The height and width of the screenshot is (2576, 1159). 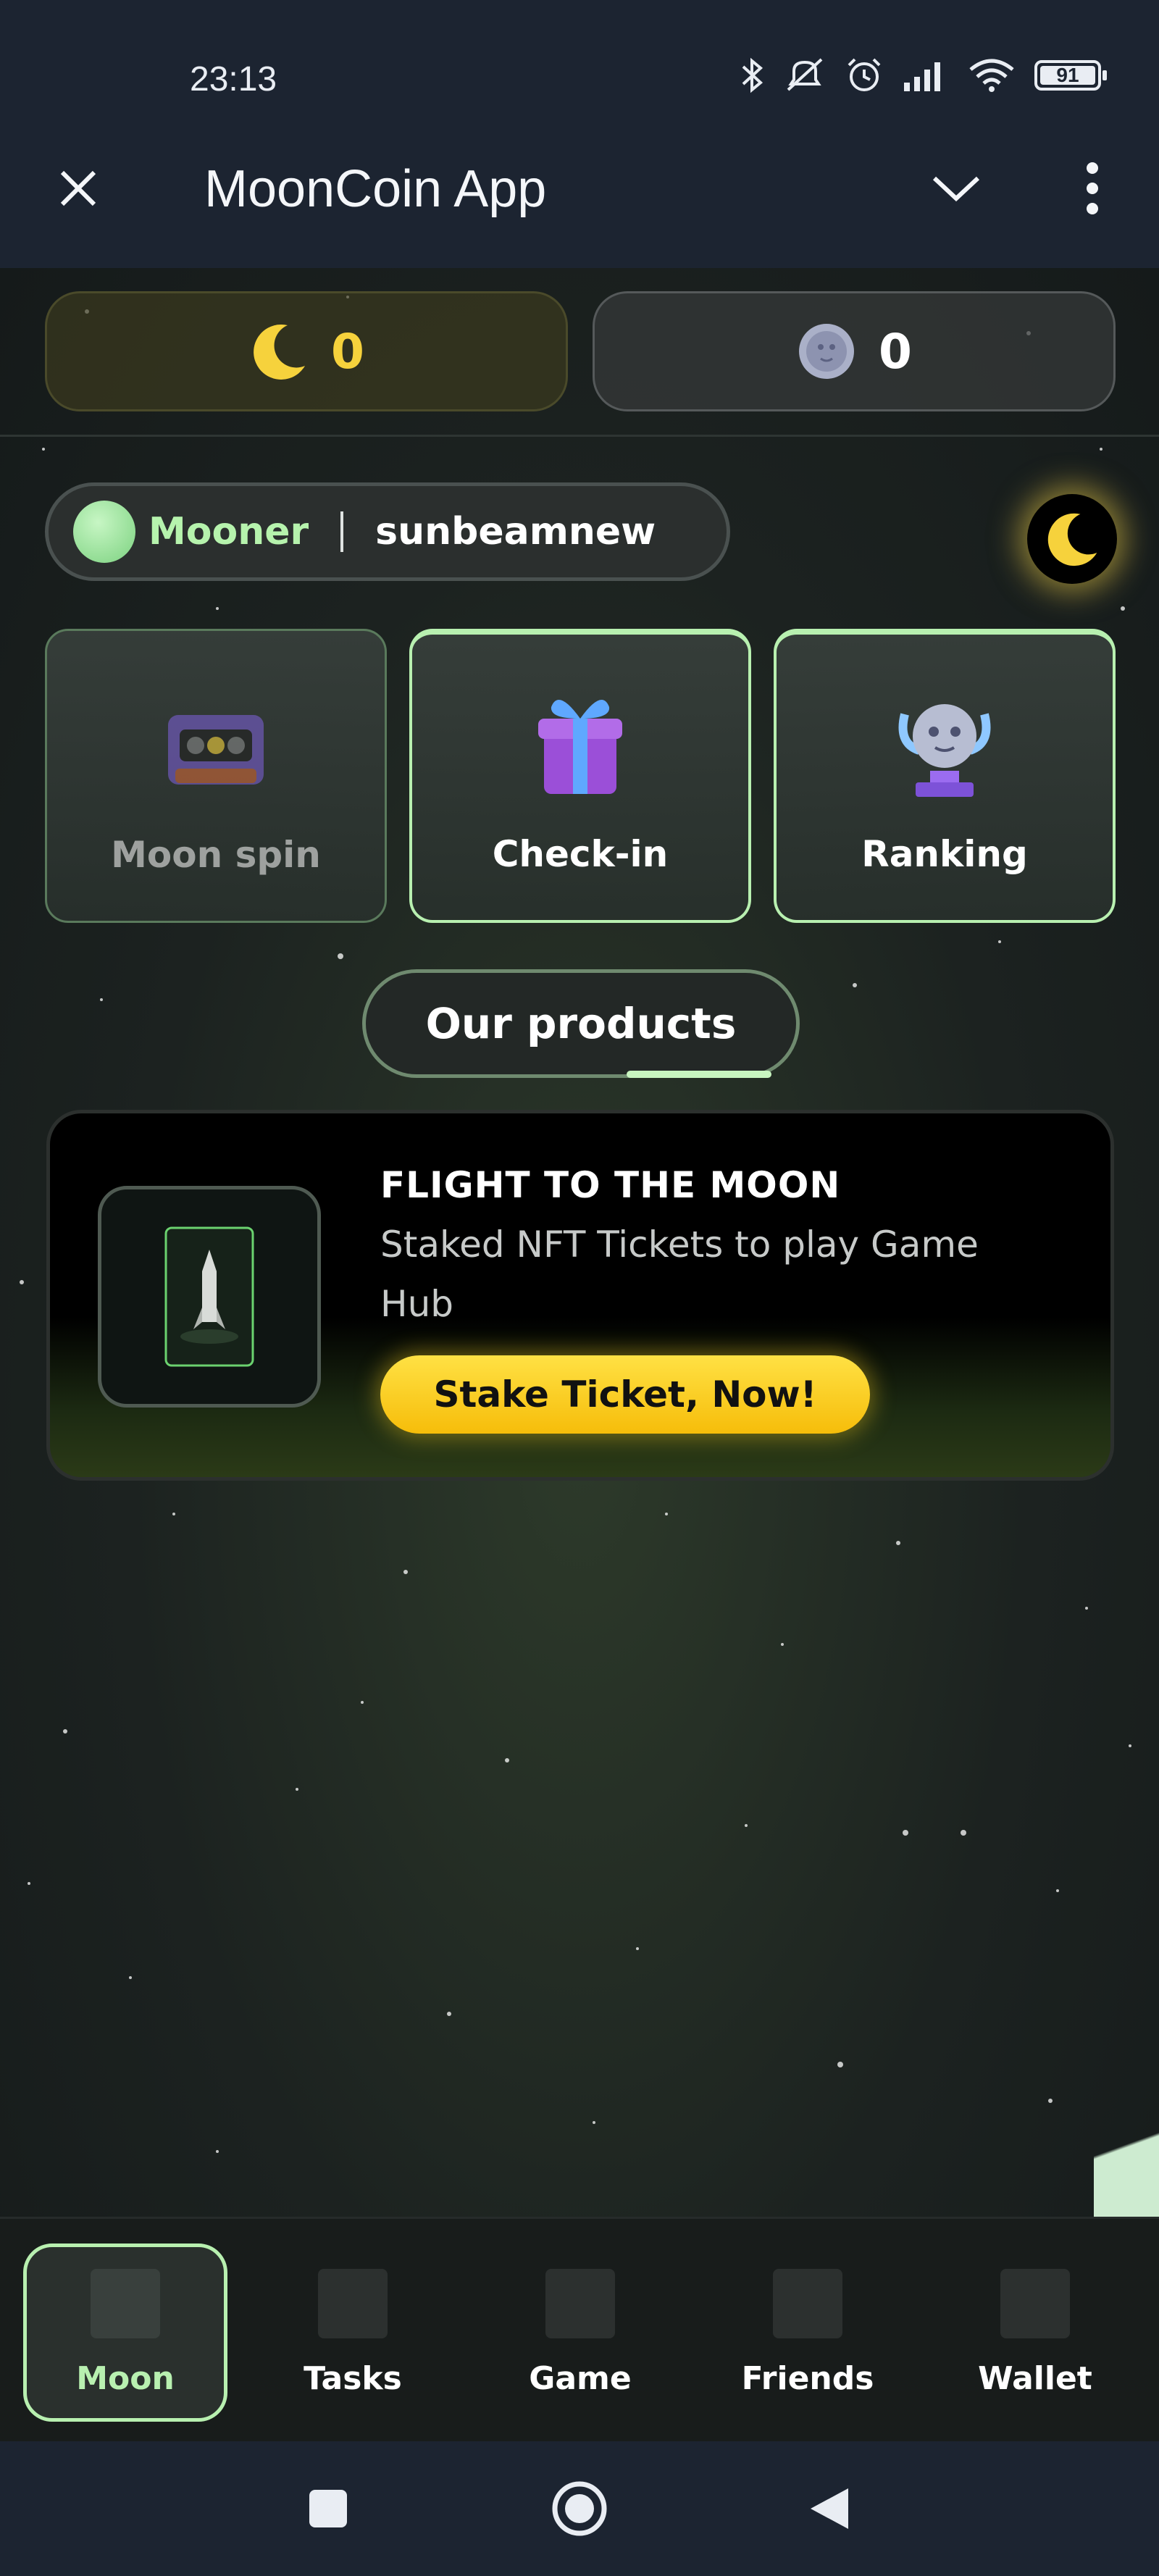 I want to click on nav-tasks: Tasks, so click(x=353, y=2332).